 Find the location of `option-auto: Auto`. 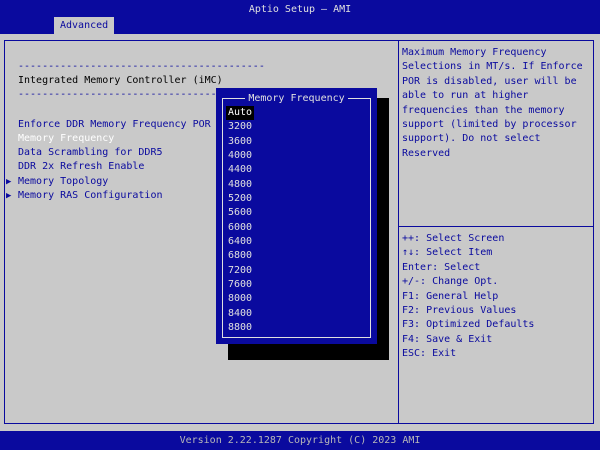

option-auto: Auto is located at coordinates (240, 113).